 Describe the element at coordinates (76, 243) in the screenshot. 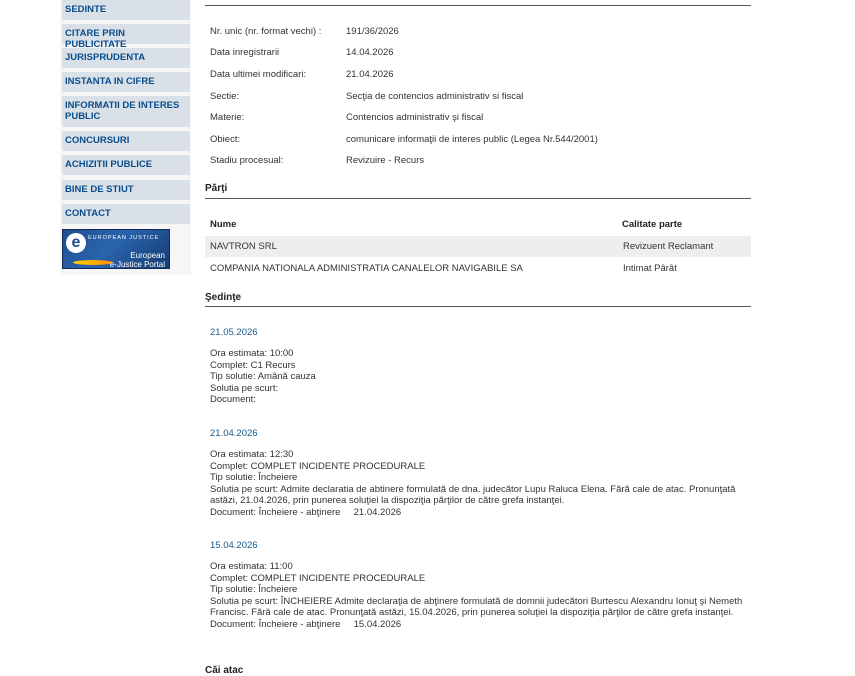

I see `ejustice-logo-icon: e` at that location.